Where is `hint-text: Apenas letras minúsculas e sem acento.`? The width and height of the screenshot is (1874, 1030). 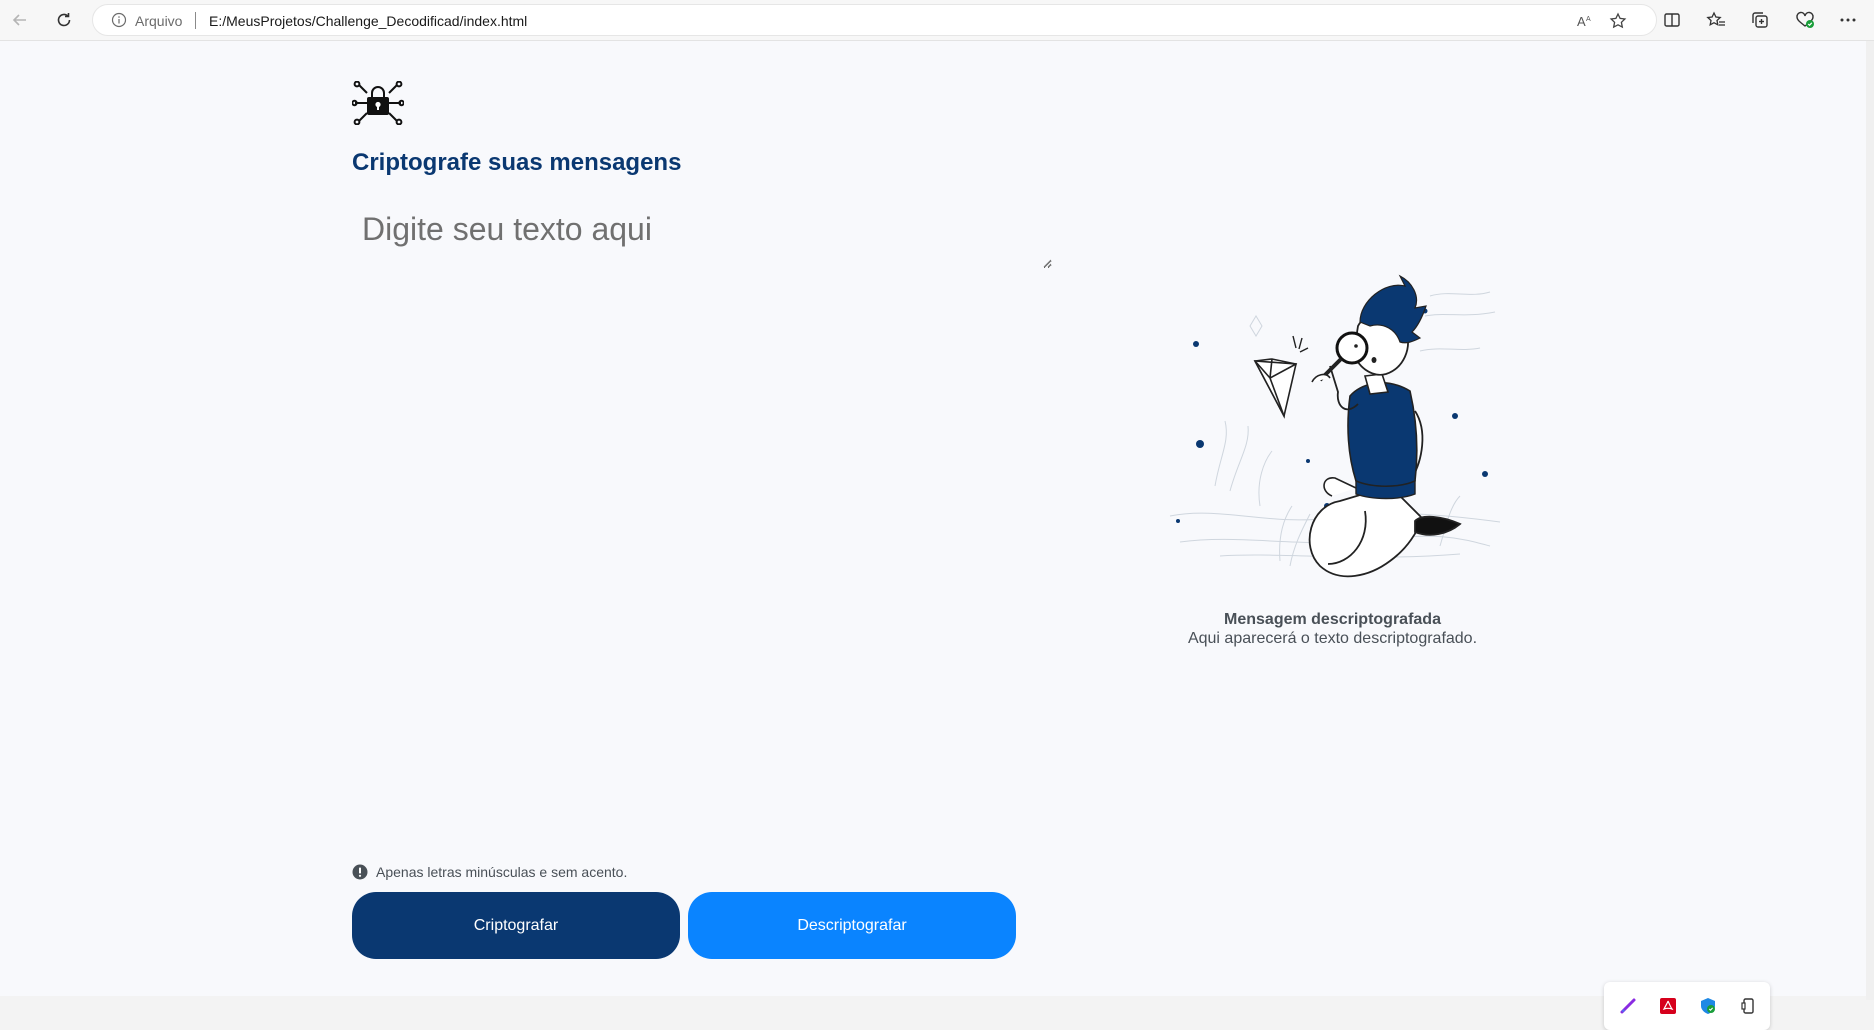 hint-text: Apenas letras minúsculas e sem acento. is located at coordinates (502, 872).